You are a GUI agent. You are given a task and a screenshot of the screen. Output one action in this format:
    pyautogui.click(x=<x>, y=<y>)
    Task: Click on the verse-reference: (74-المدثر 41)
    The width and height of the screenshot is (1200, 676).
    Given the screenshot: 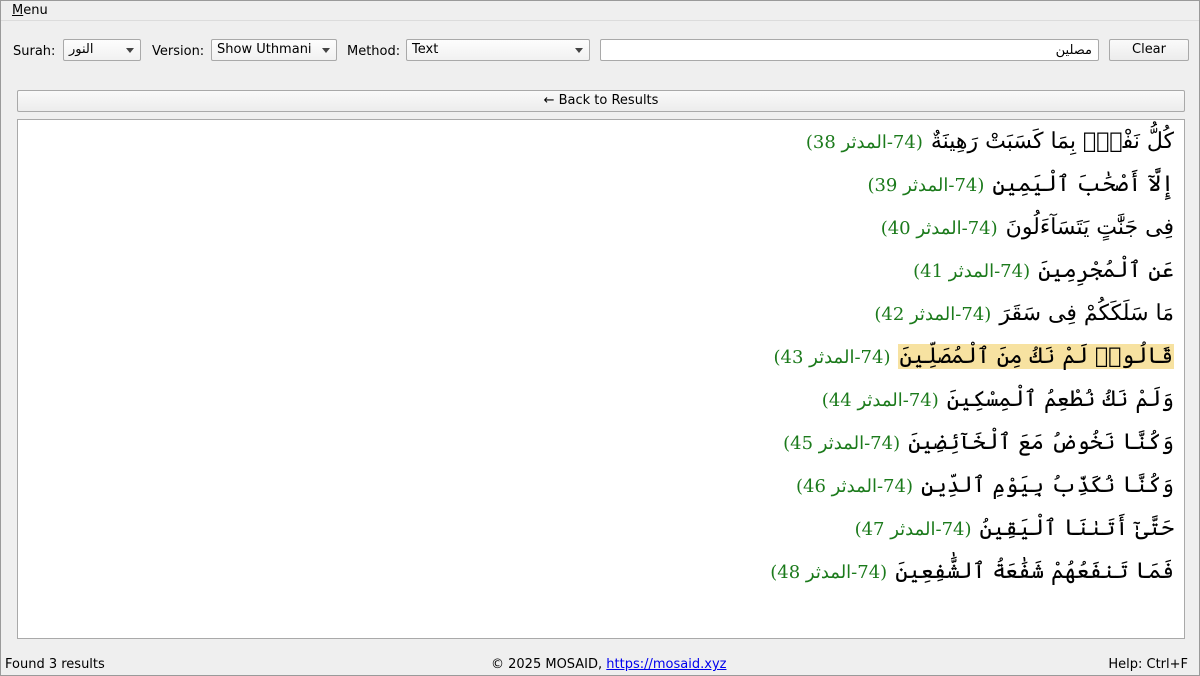 What is the action you would take?
    pyautogui.click(x=972, y=271)
    